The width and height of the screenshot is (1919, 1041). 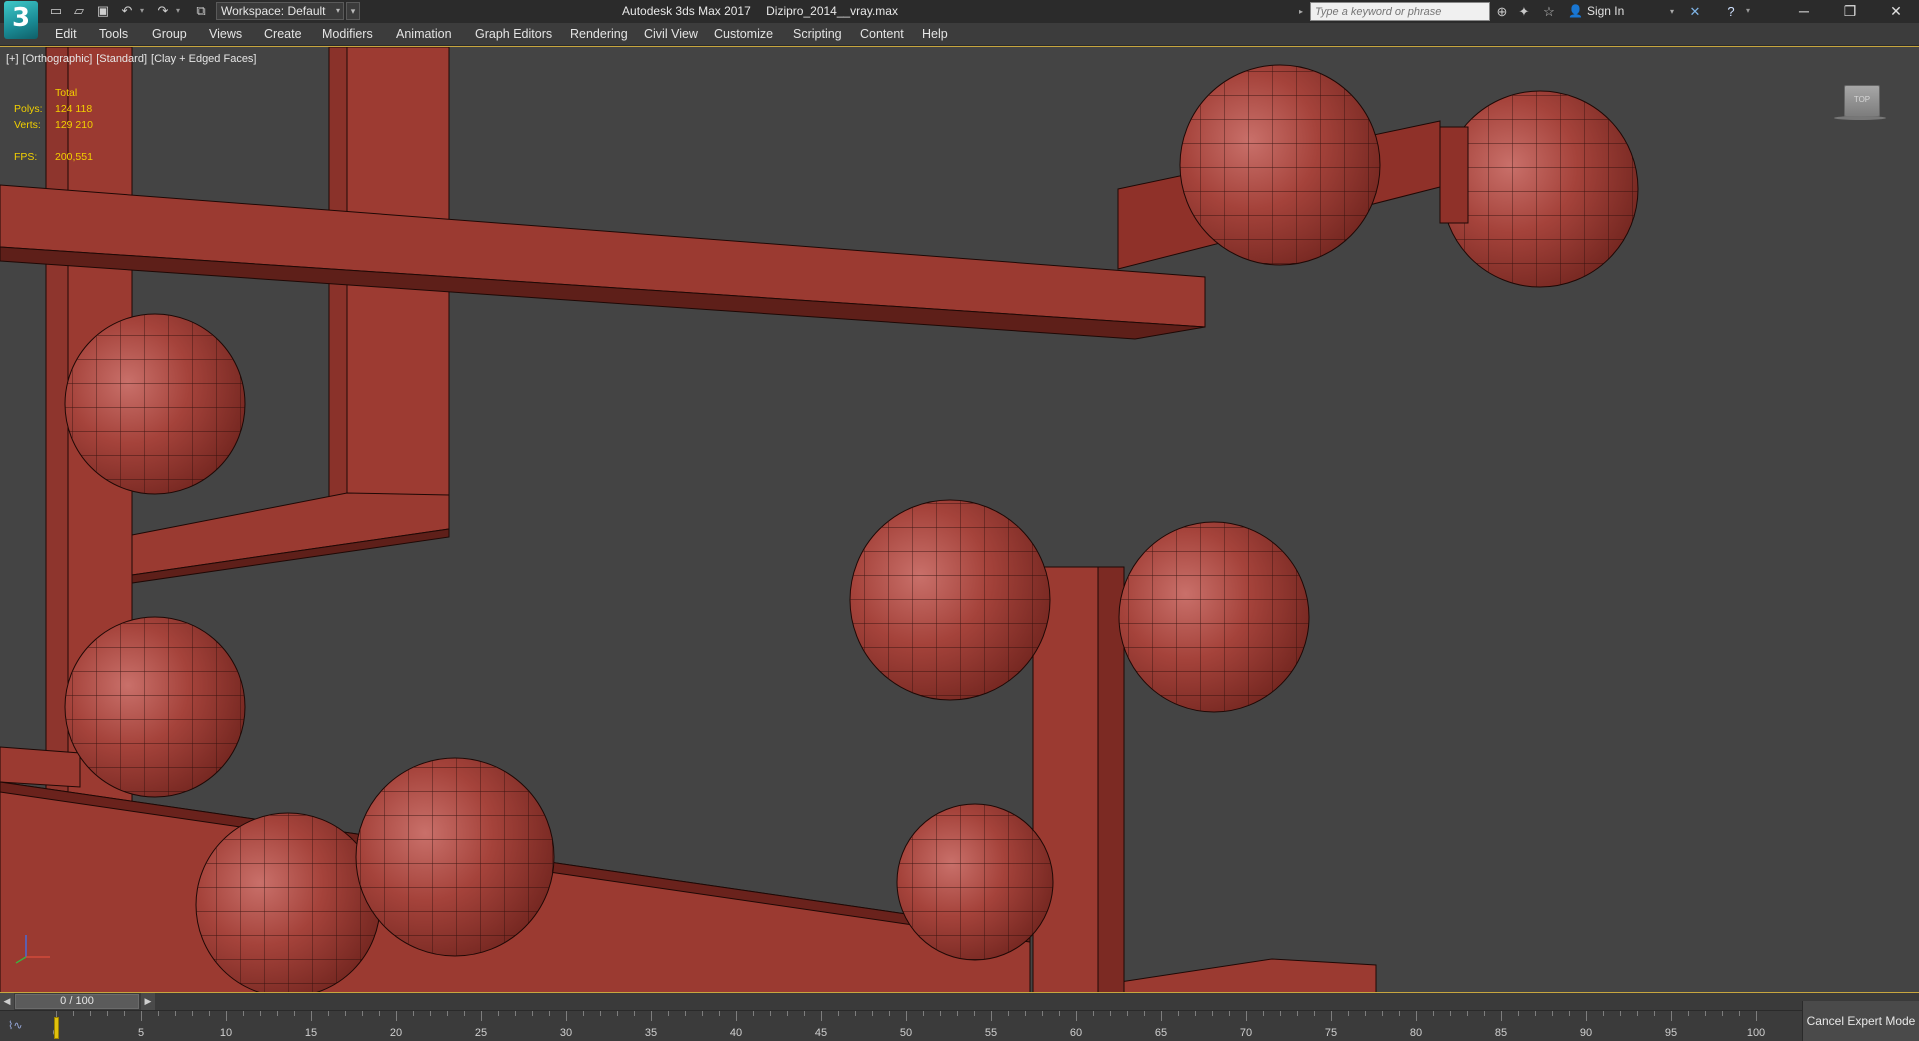 What do you see at coordinates (148, 1001) in the screenshot?
I see `time-slider-next-icon: ▶` at bounding box center [148, 1001].